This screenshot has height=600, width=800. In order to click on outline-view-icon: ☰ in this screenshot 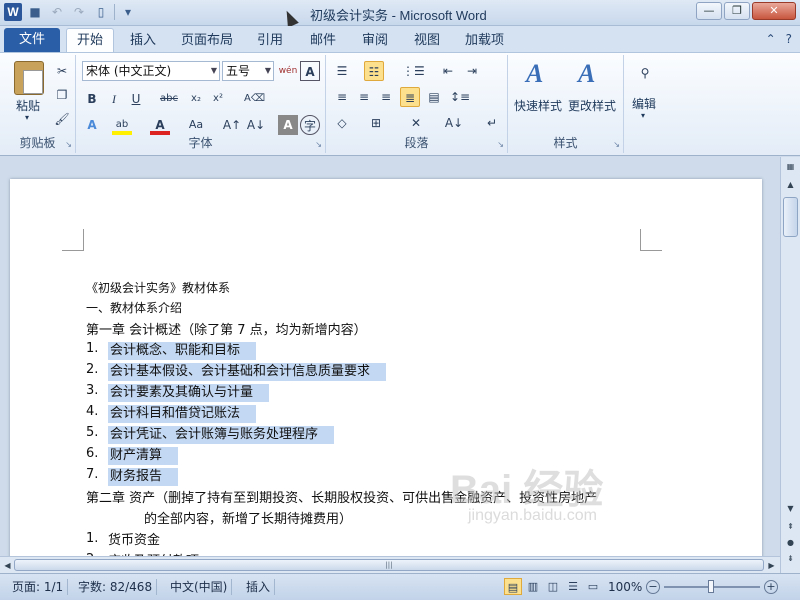, I will do `click(573, 586)`.